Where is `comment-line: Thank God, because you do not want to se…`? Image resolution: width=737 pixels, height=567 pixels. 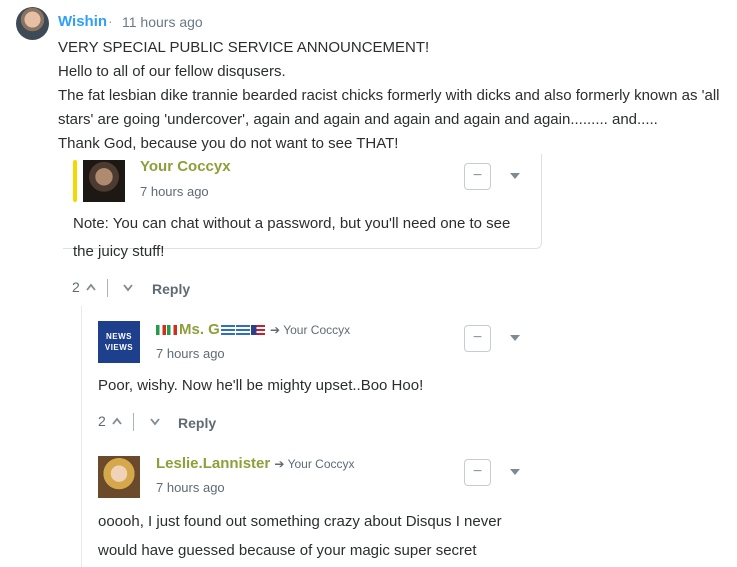 comment-line: Thank God, because you do not want to se… is located at coordinates (228, 143).